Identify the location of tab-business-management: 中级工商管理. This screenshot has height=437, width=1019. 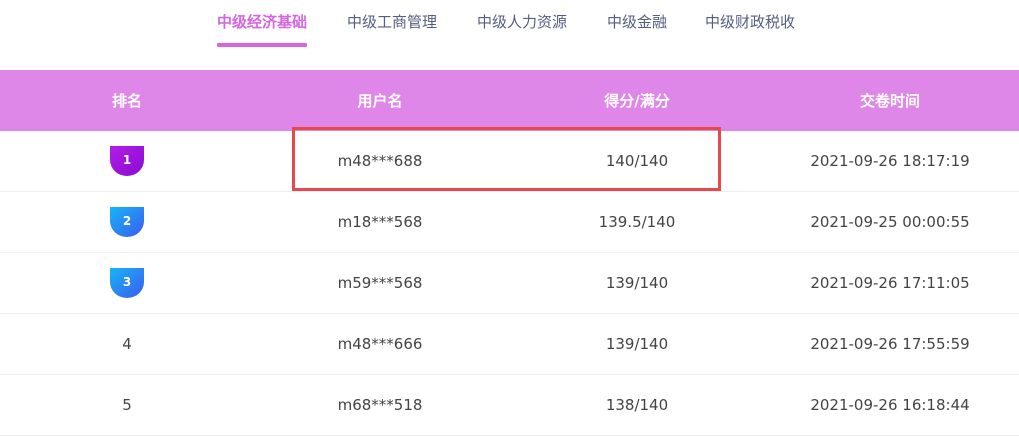
(392, 22).